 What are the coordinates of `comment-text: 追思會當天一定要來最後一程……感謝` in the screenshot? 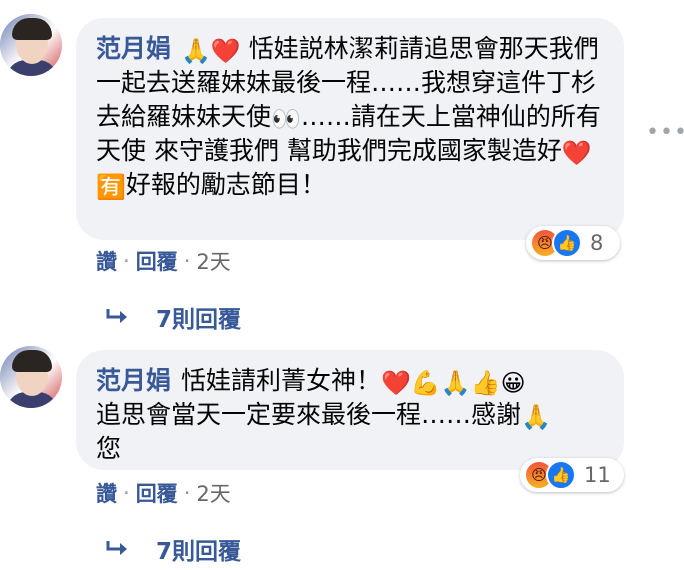 It's located at (309, 414).